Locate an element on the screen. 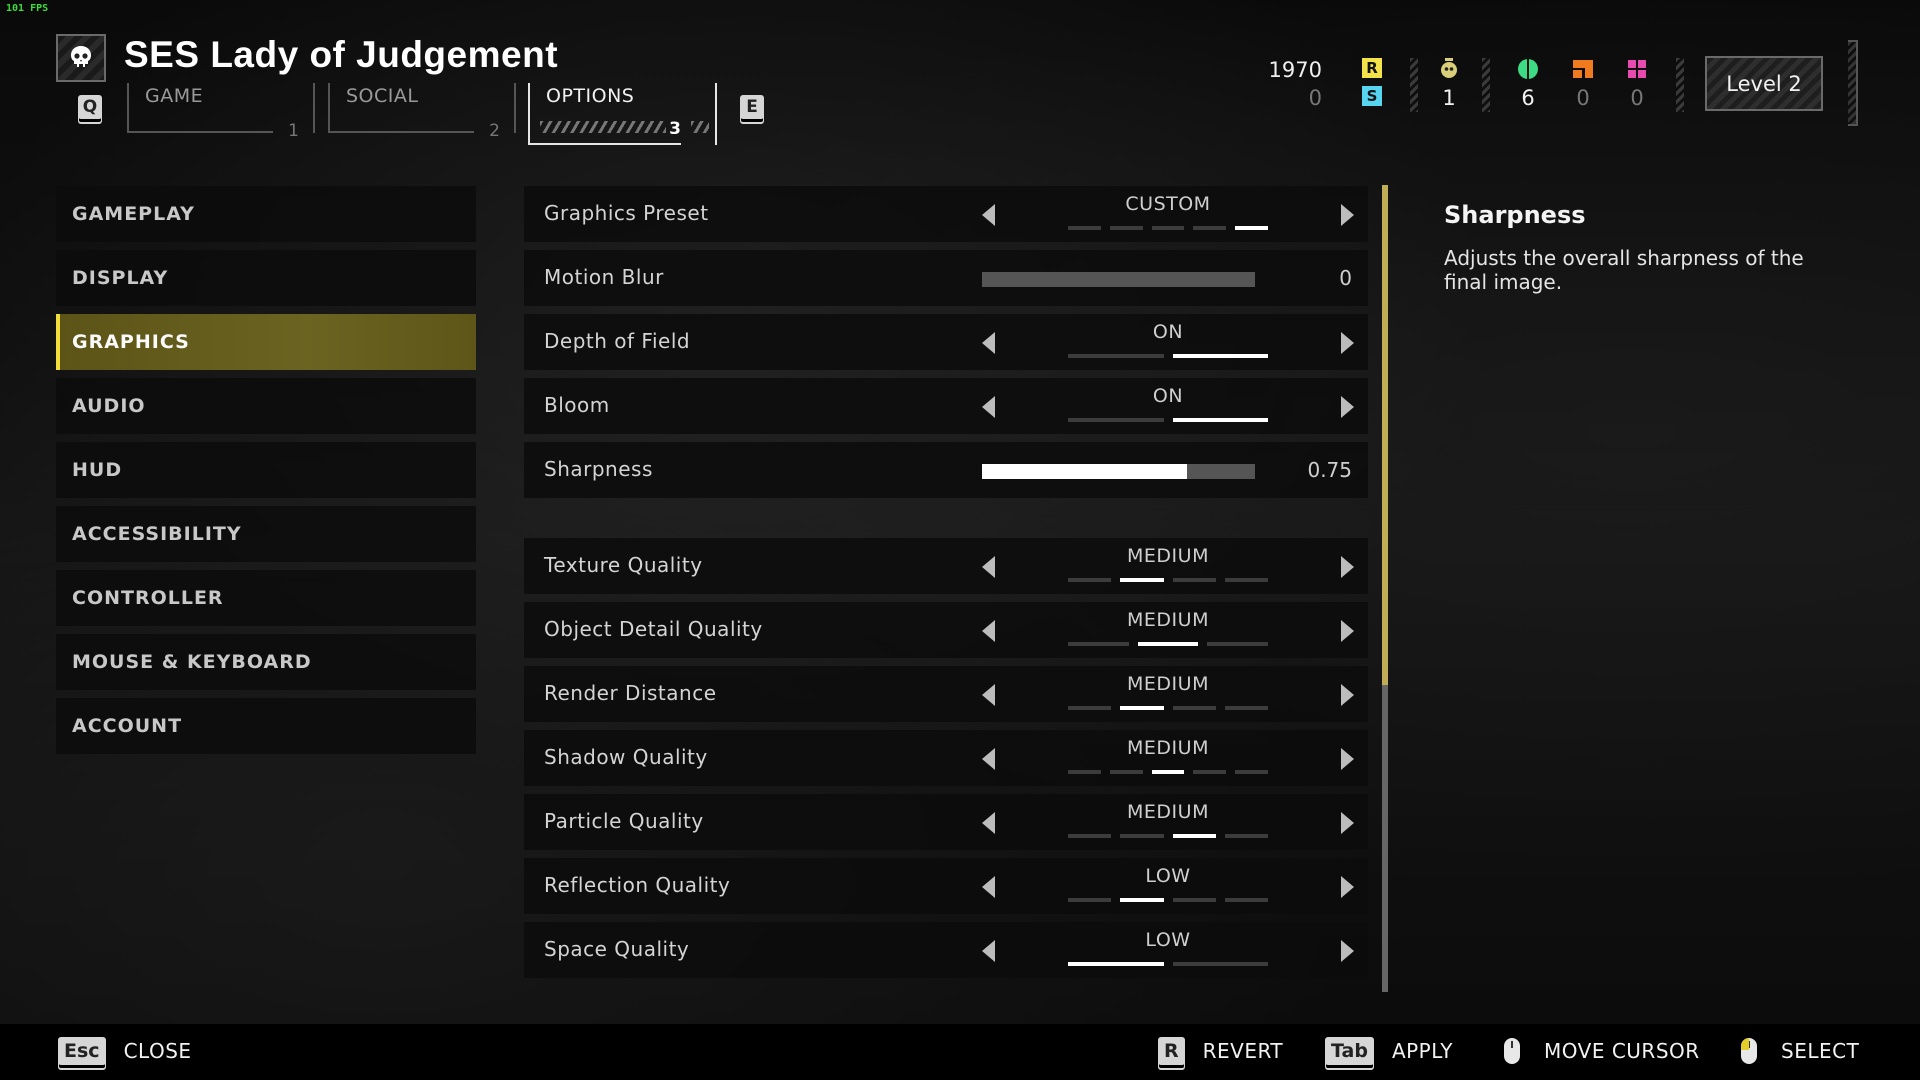 This screenshot has height=1080, width=1920. prev-tab-key: Q is located at coordinates (90, 107).